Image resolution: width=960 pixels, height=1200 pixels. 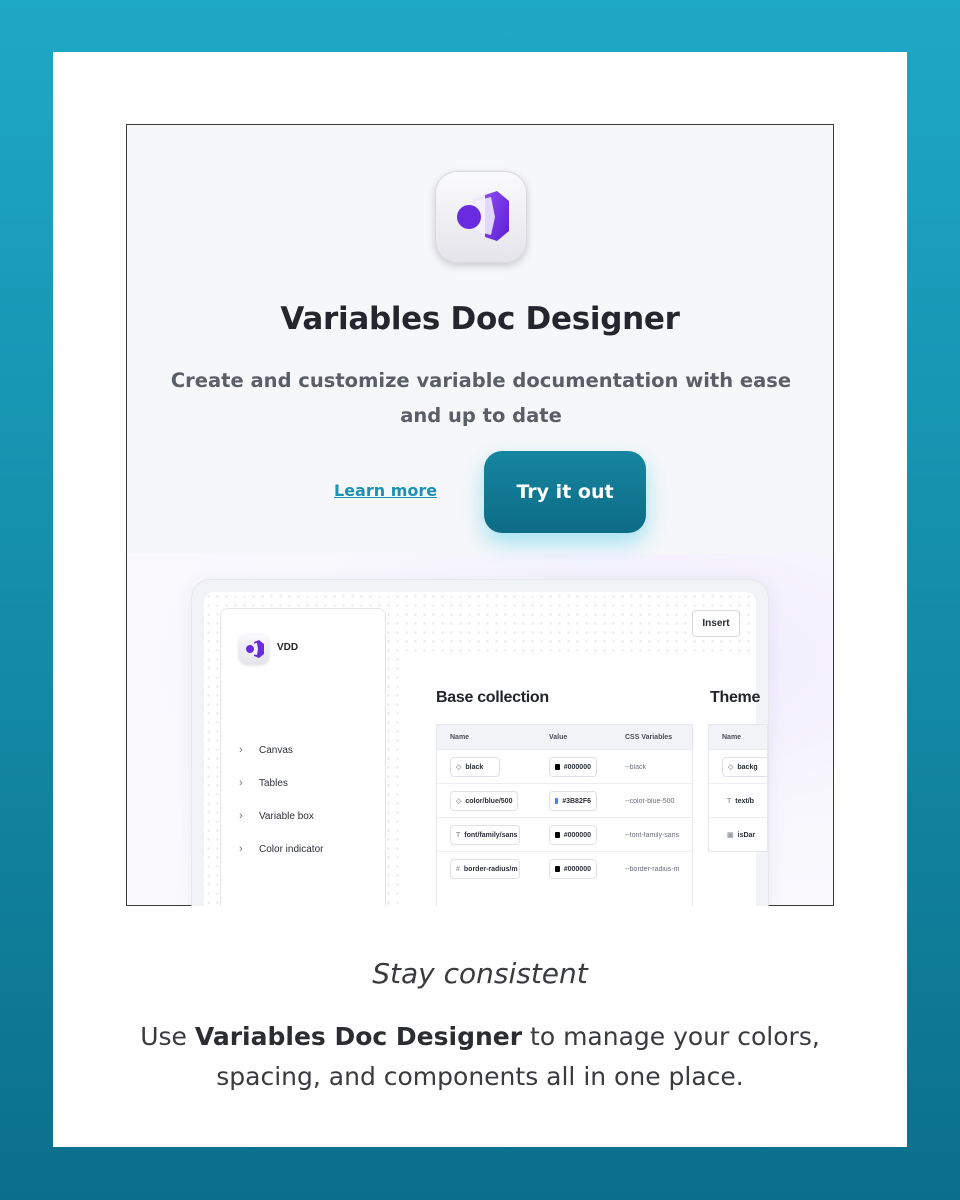 I want to click on table-row: ◇ color/blue/500 #3B82F6 --color-blue-500, so click(x=564, y=800).